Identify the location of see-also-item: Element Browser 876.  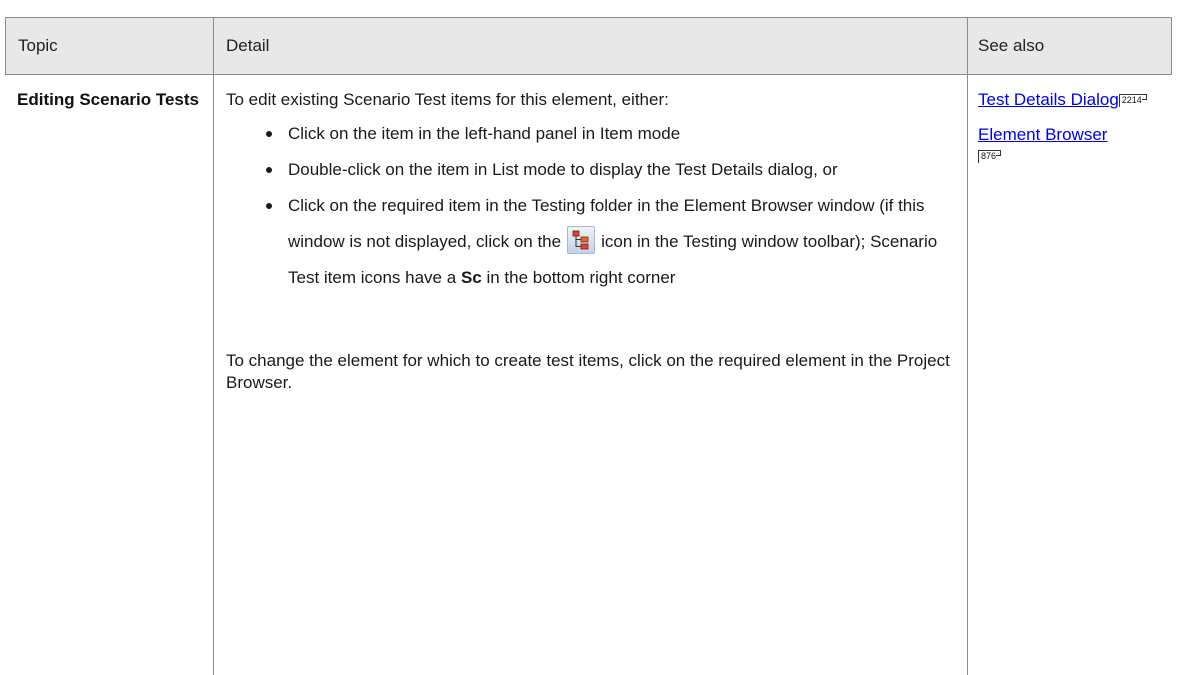
(1073, 145).